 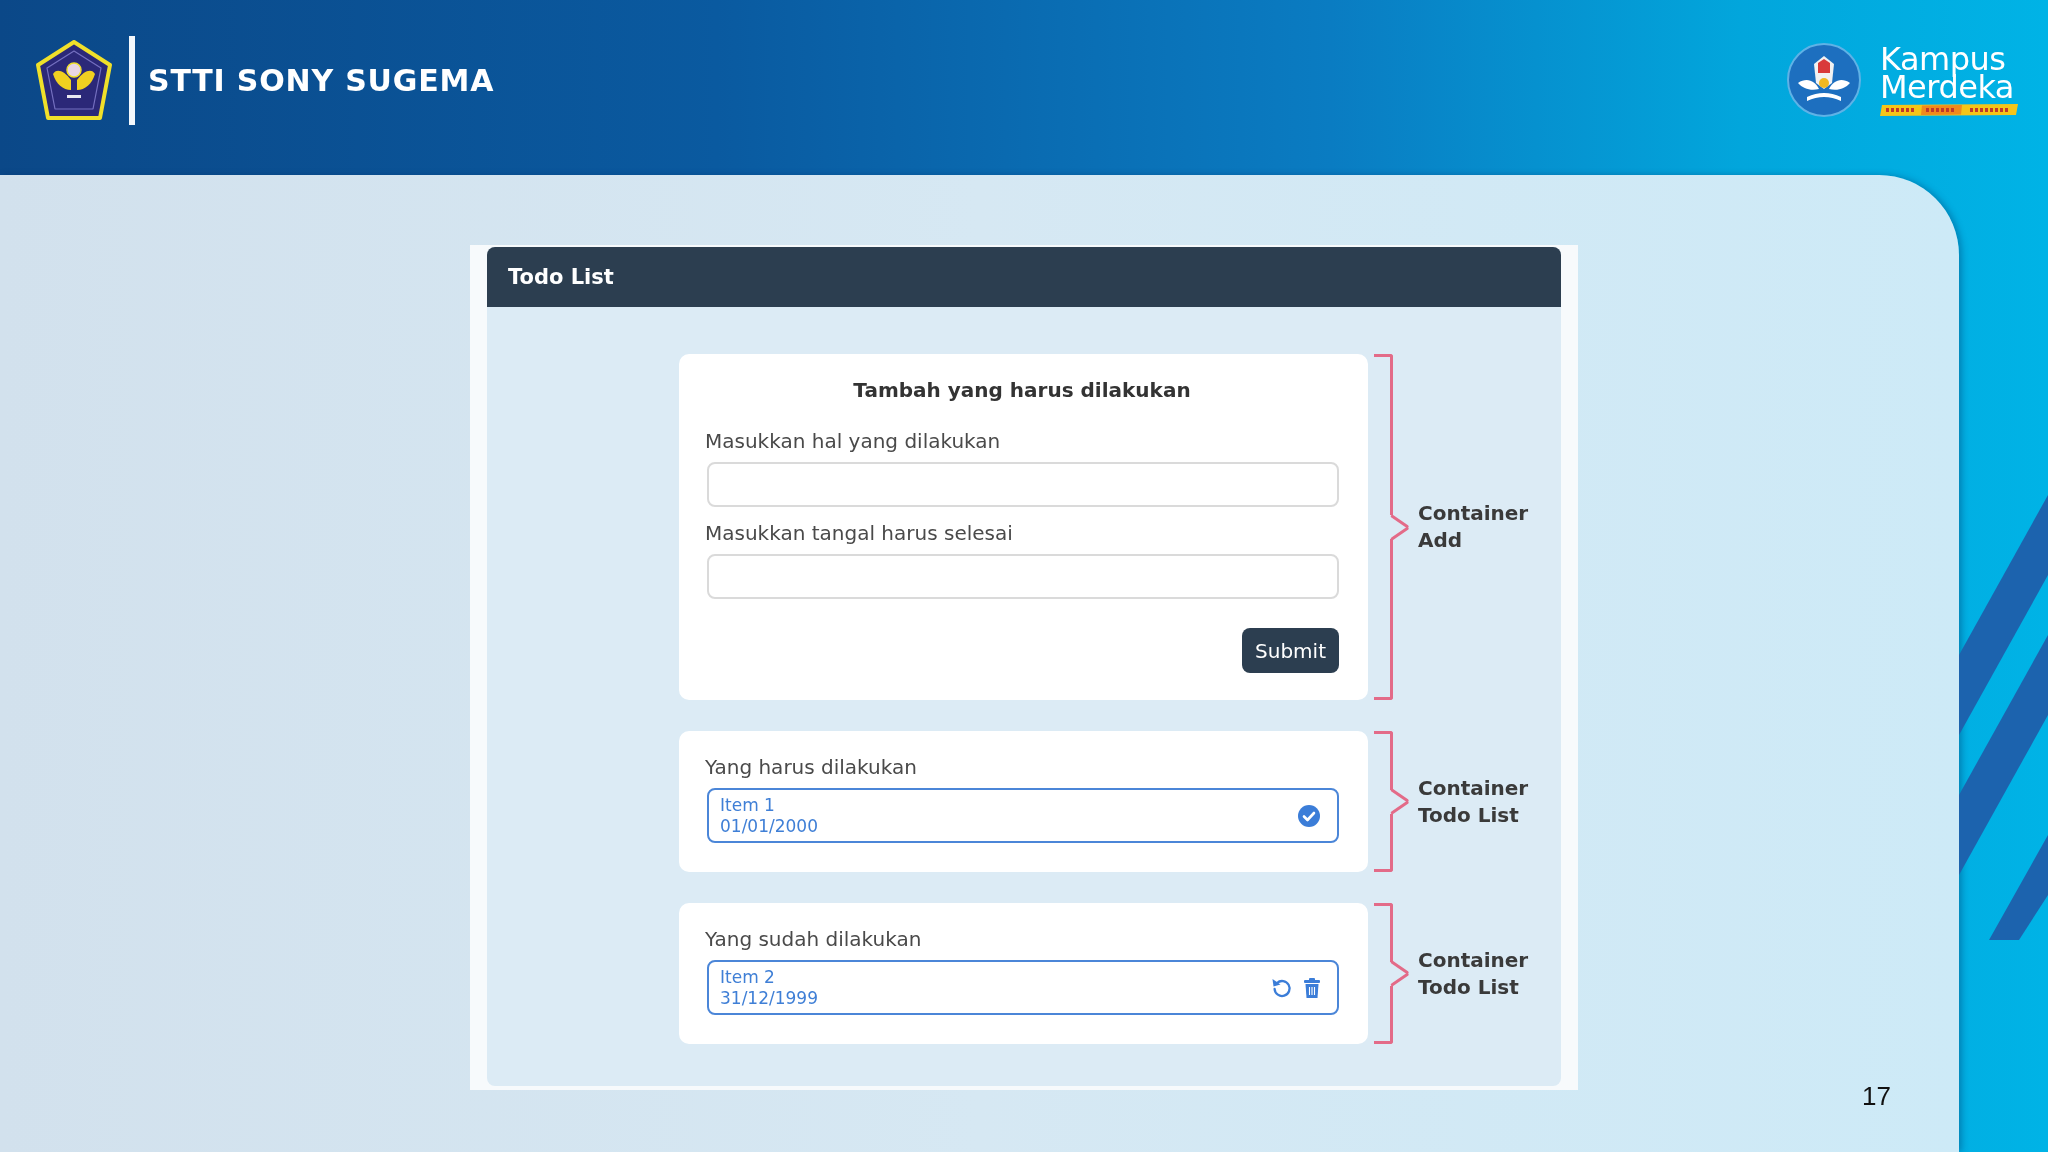 What do you see at coordinates (769, 826) in the screenshot?
I see `item-date: 01/01/2000` at bounding box center [769, 826].